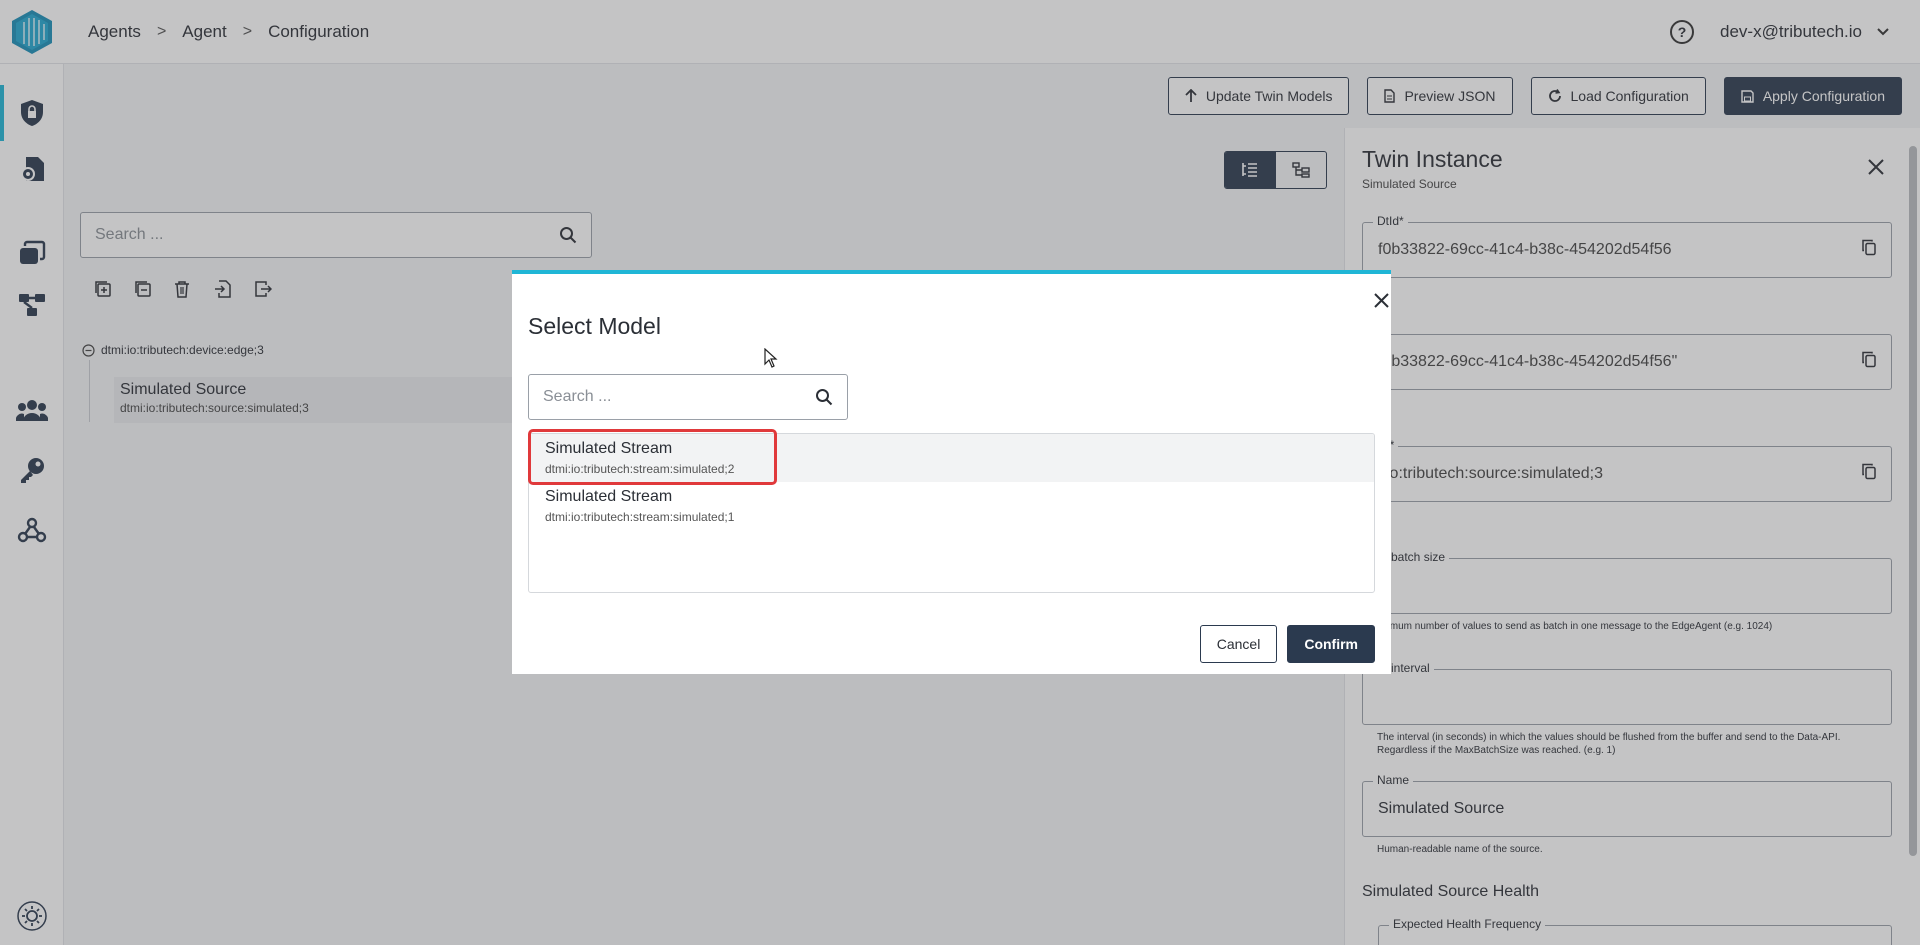  Describe the element at coordinates (594, 326) in the screenshot. I see `dialog-title: Select Model` at that location.